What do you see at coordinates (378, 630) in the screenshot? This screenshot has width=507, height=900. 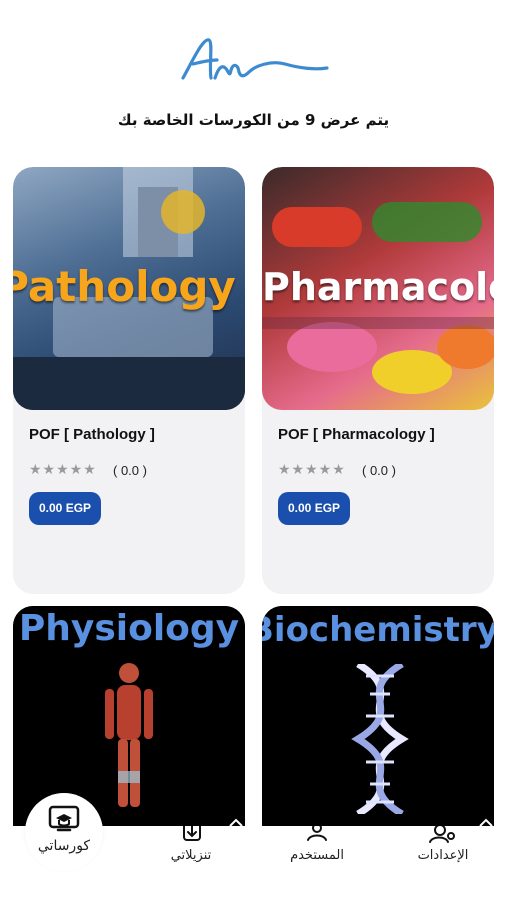 I see `course-thumbnail-title: Biochemistry` at bounding box center [378, 630].